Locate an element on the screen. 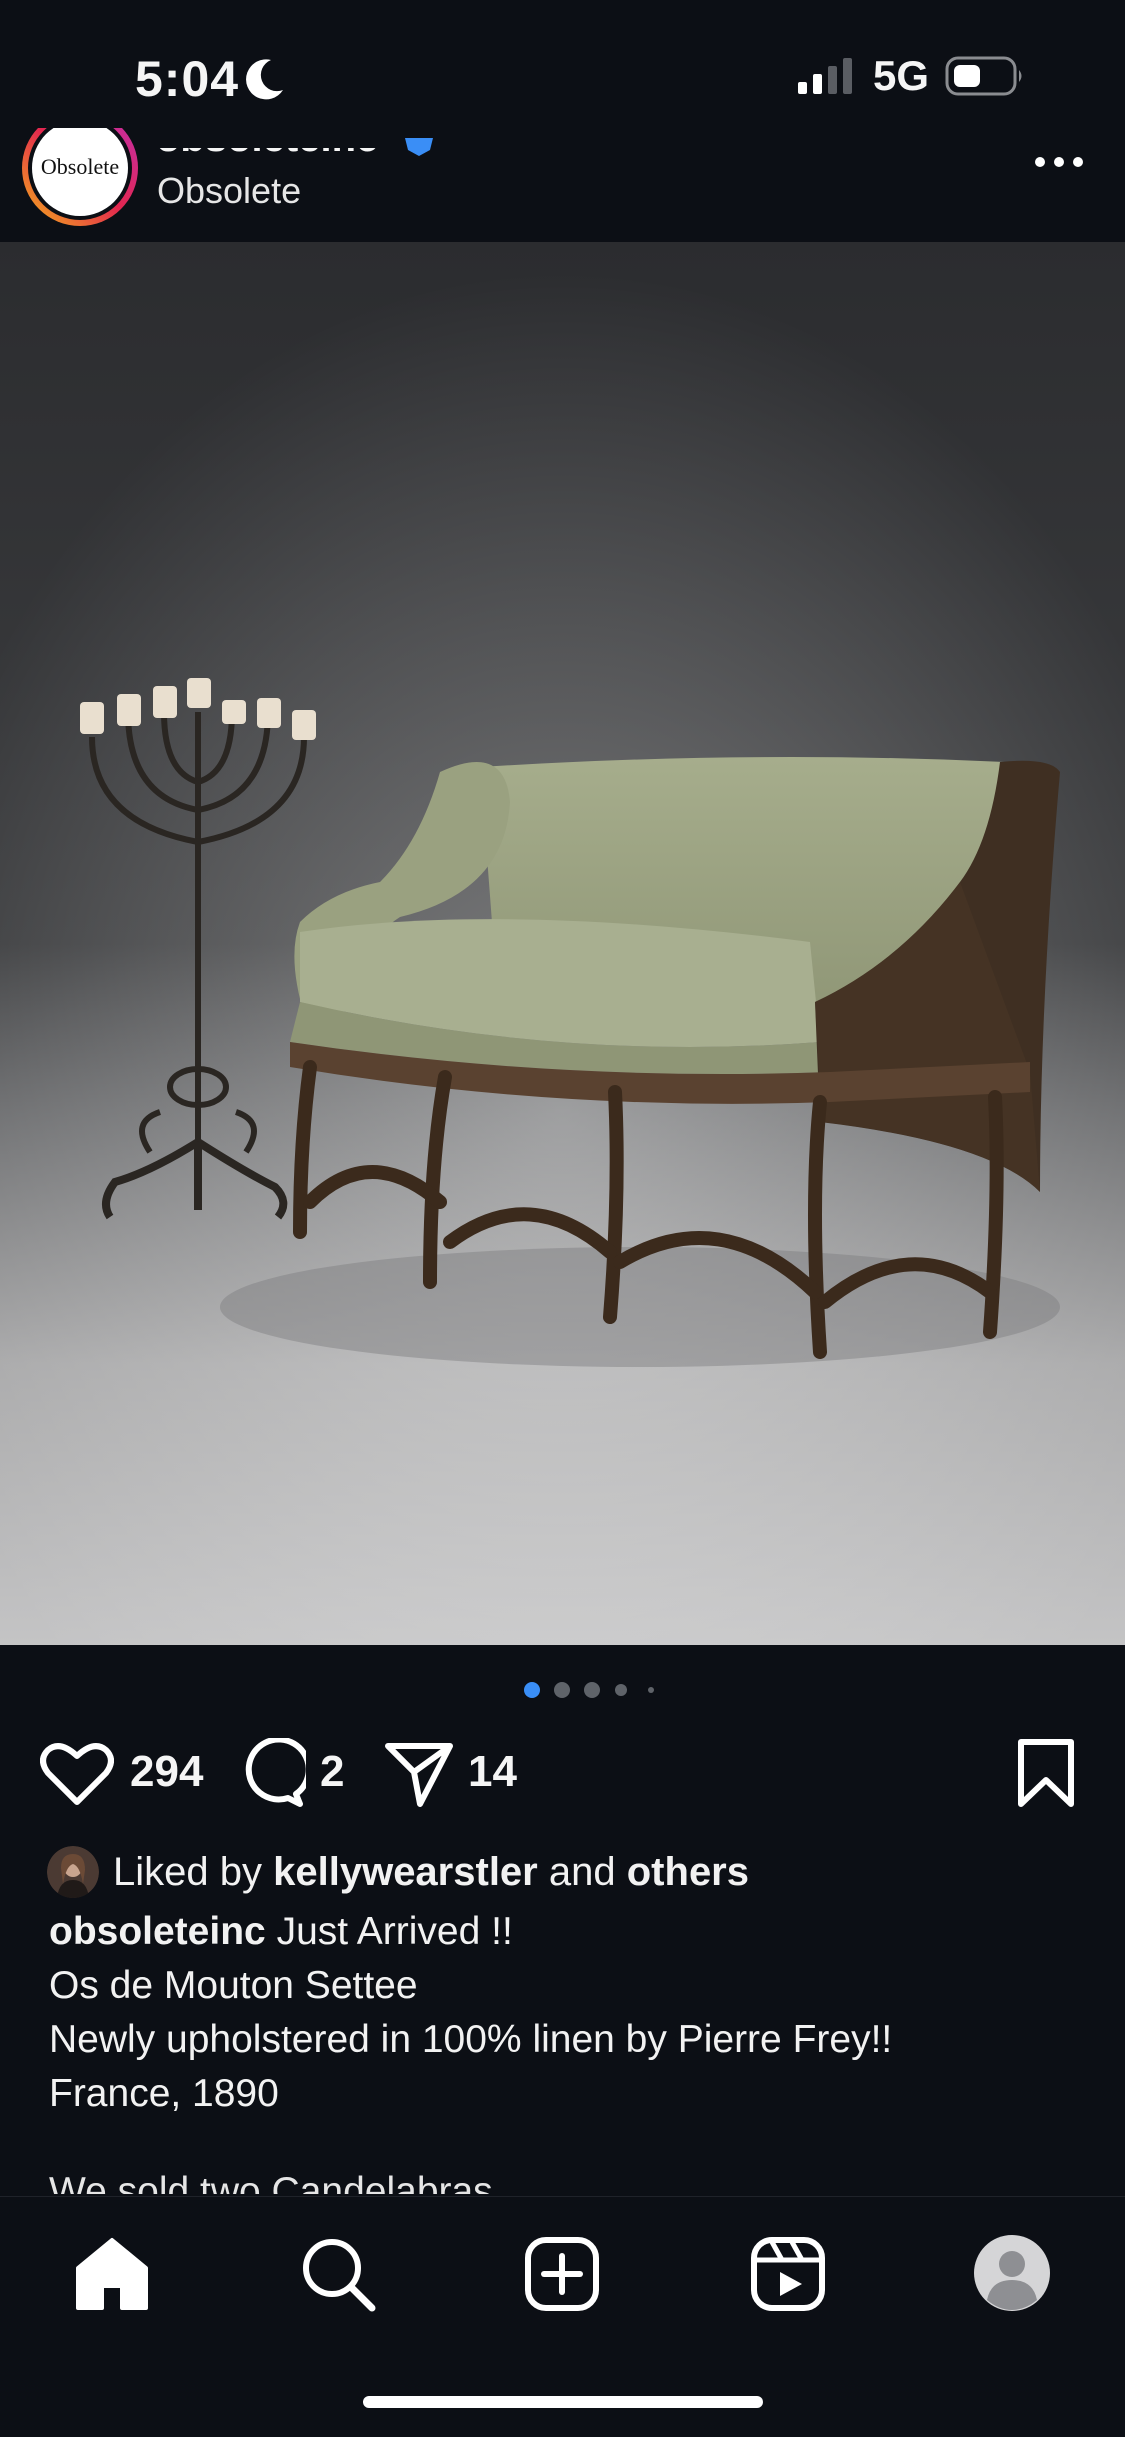  liked-by-line: Liked by kellywearstler and others is located at coordinates (431, 1872).